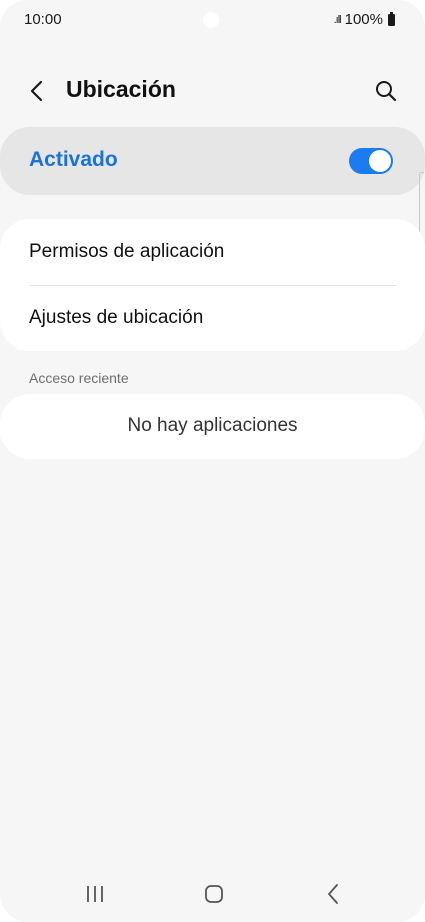 The width and height of the screenshot is (425, 922). What do you see at coordinates (43, 19) in the screenshot?
I see `status-time: 10:00` at bounding box center [43, 19].